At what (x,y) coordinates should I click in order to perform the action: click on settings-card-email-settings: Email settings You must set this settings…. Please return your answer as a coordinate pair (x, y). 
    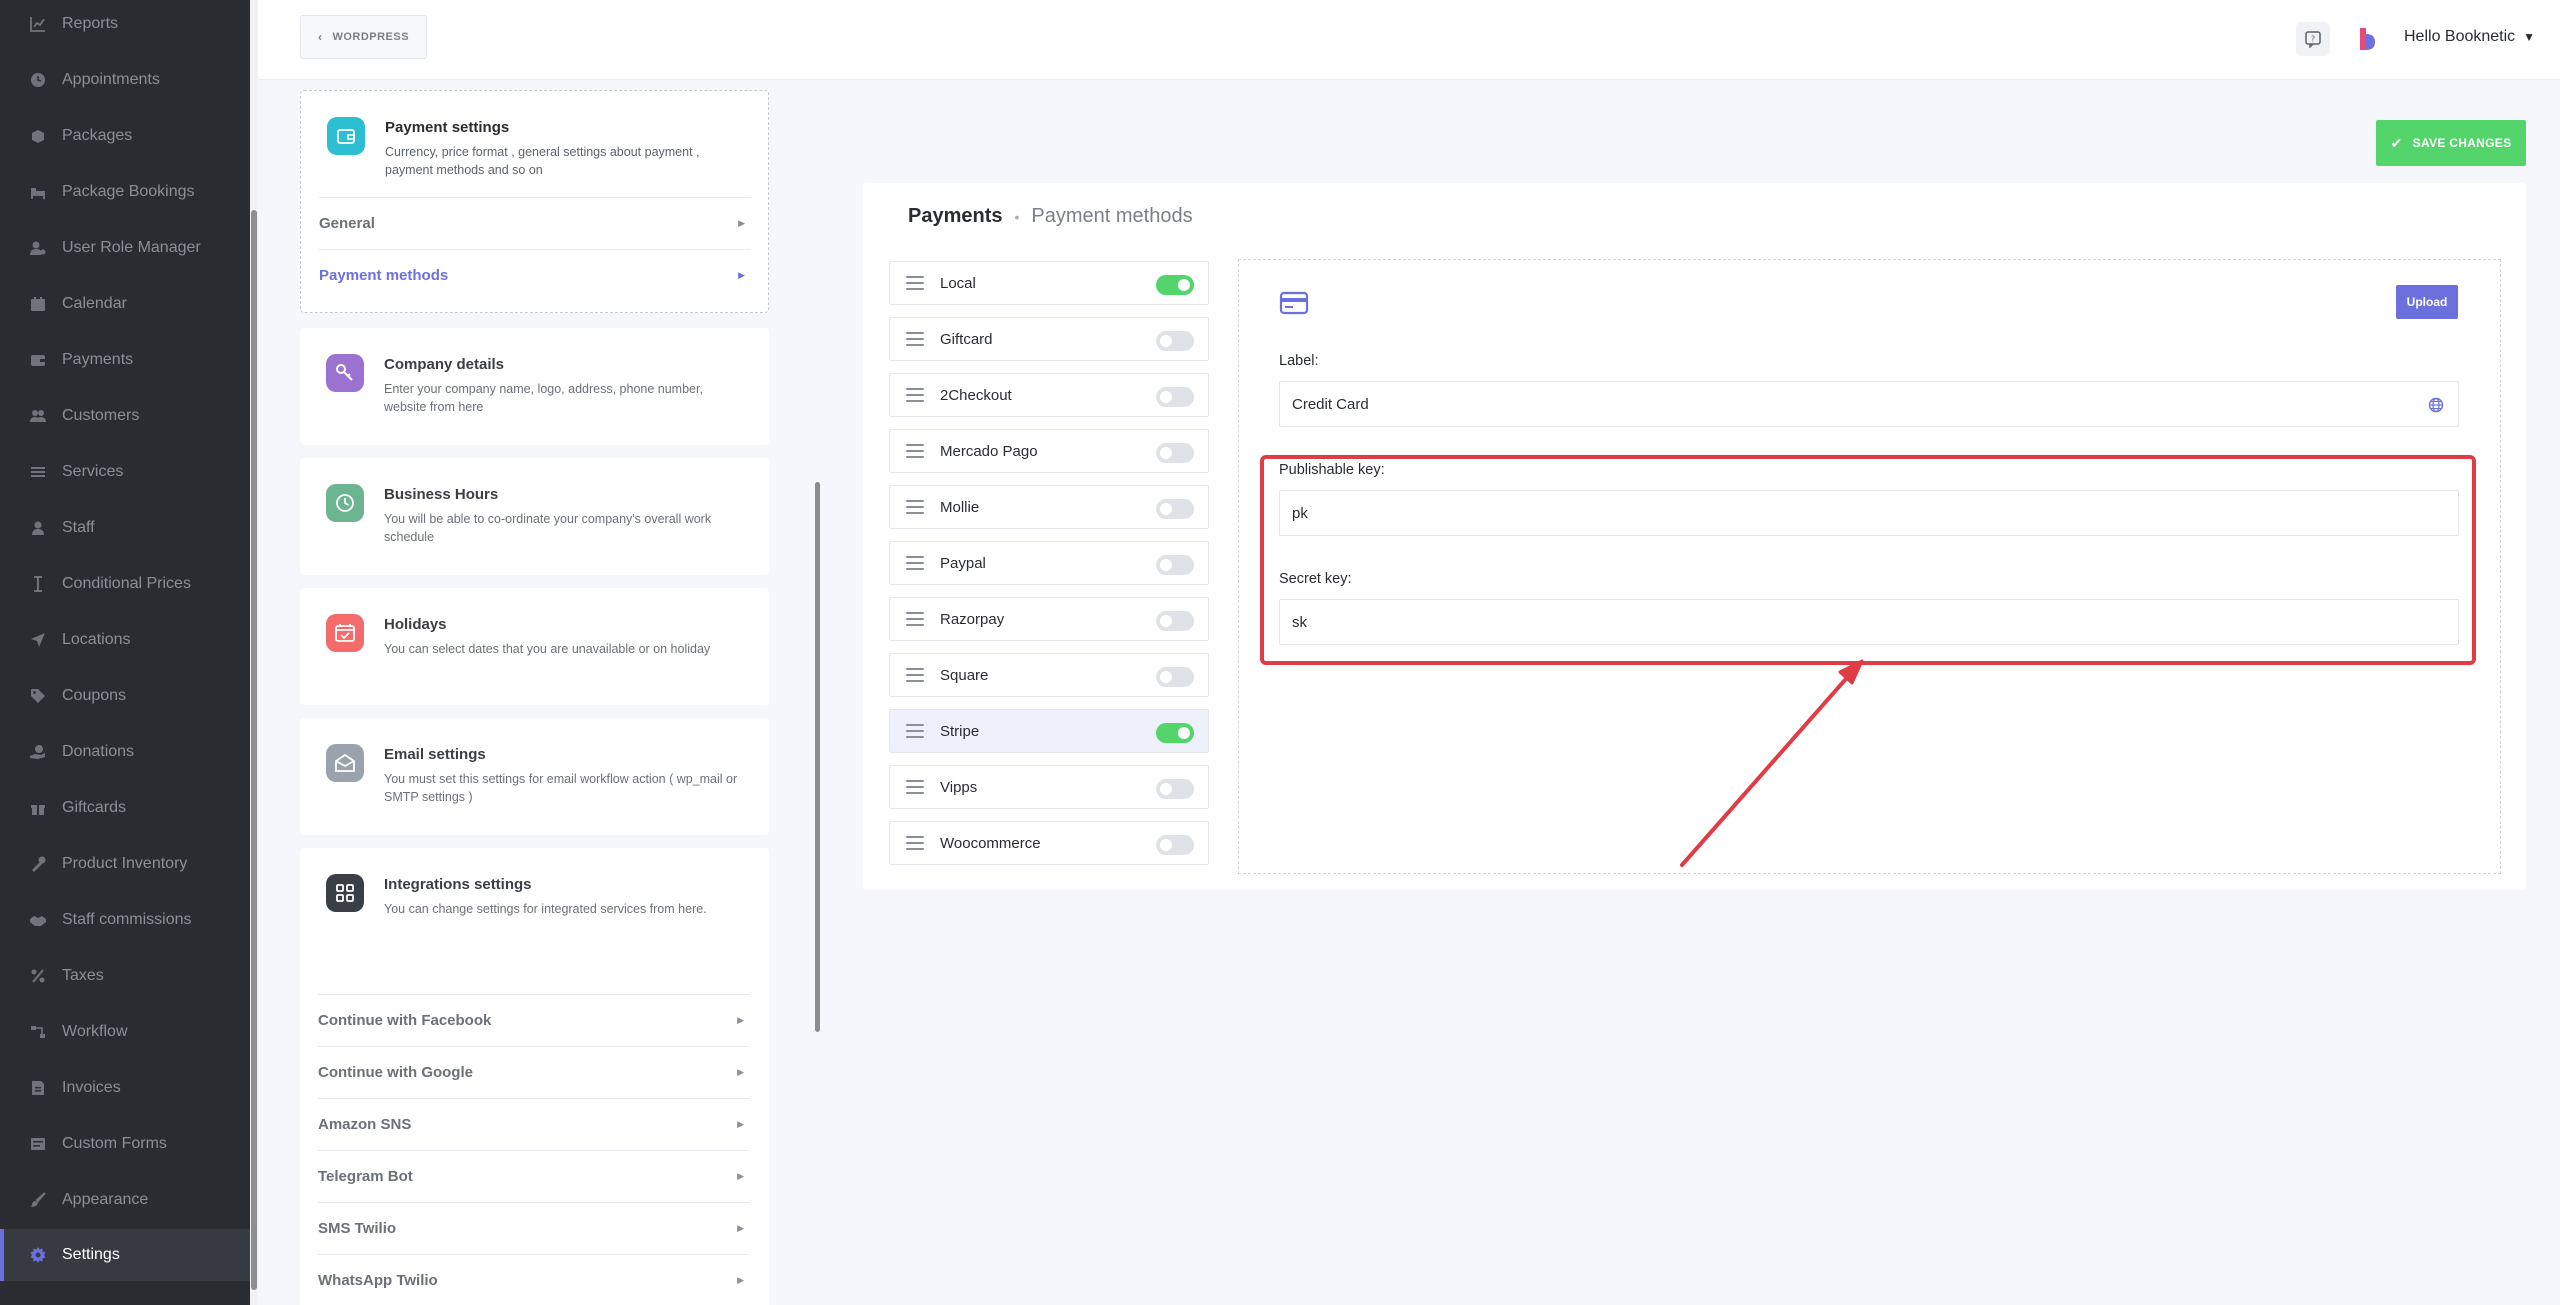
    Looking at the image, I should click on (534, 776).